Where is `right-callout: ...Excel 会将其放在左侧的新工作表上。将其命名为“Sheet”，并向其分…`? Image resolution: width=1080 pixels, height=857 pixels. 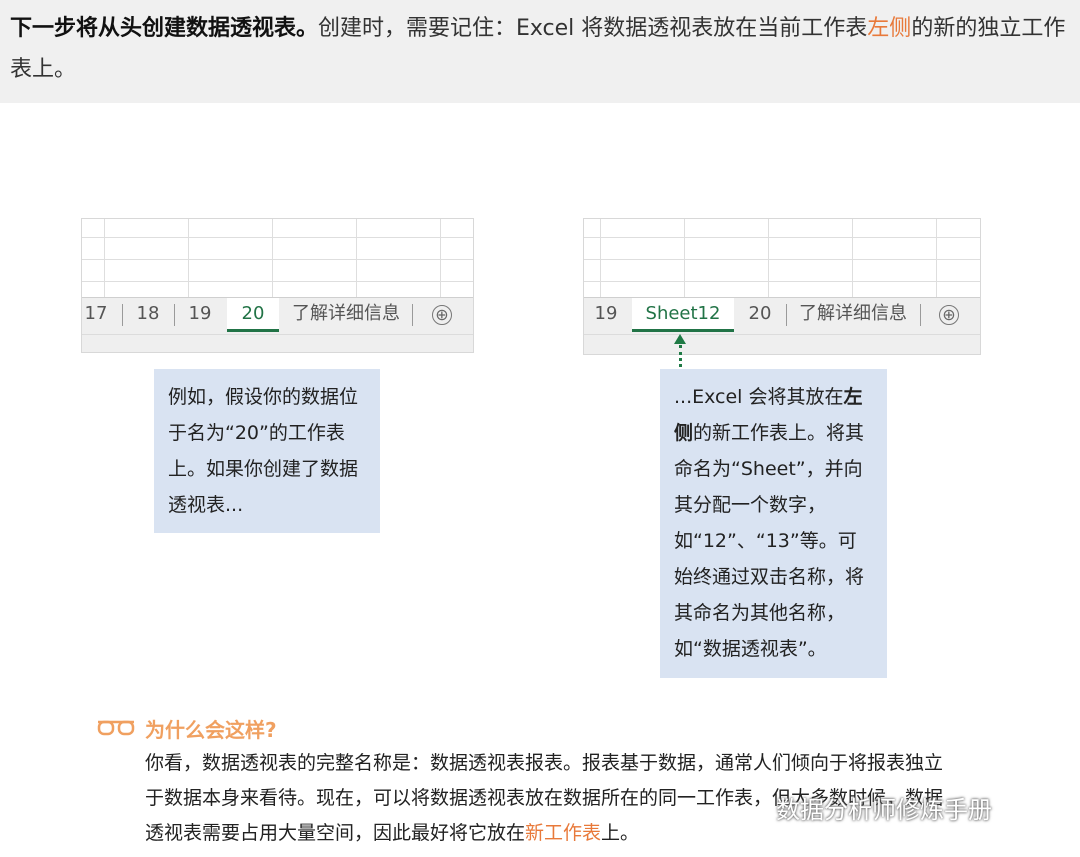 right-callout: ...Excel 会将其放在左侧的新工作表上。将其命名为“Sheet”，并向其分… is located at coordinates (773, 523).